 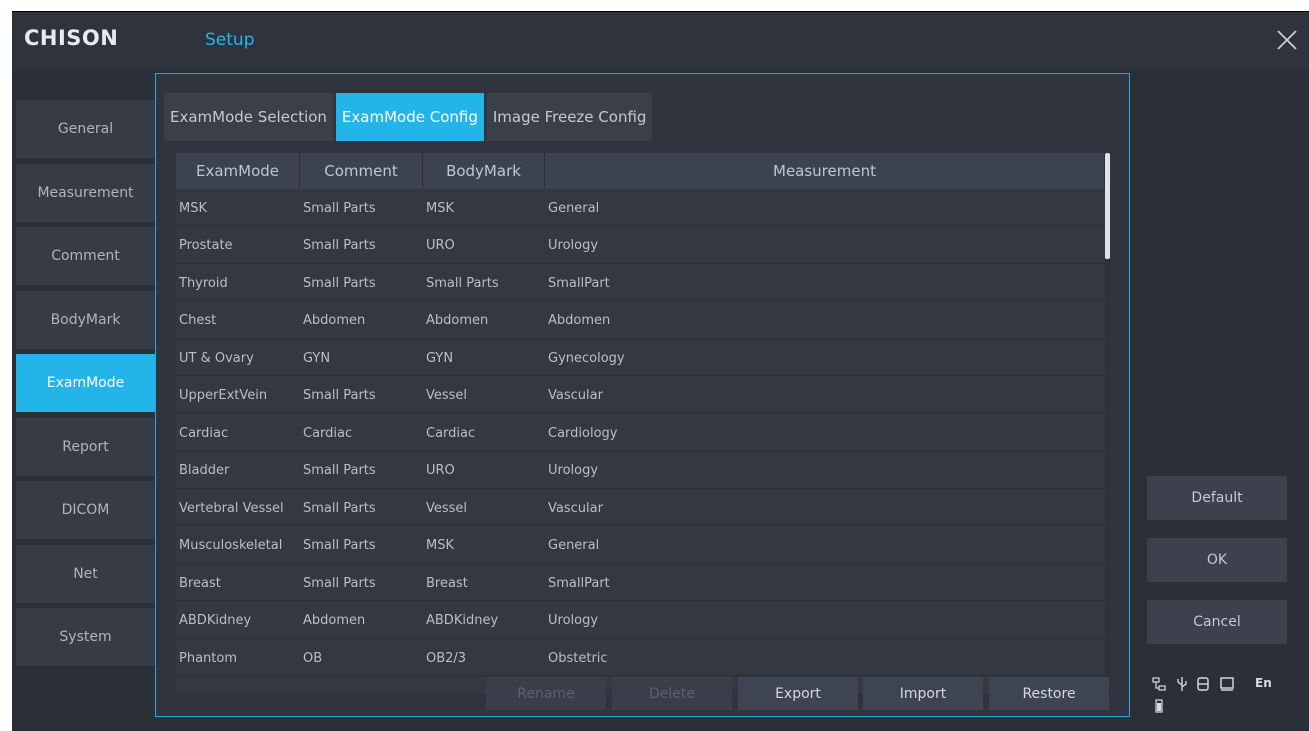 I want to click on language-indicator: En, so click(x=1263, y=683).